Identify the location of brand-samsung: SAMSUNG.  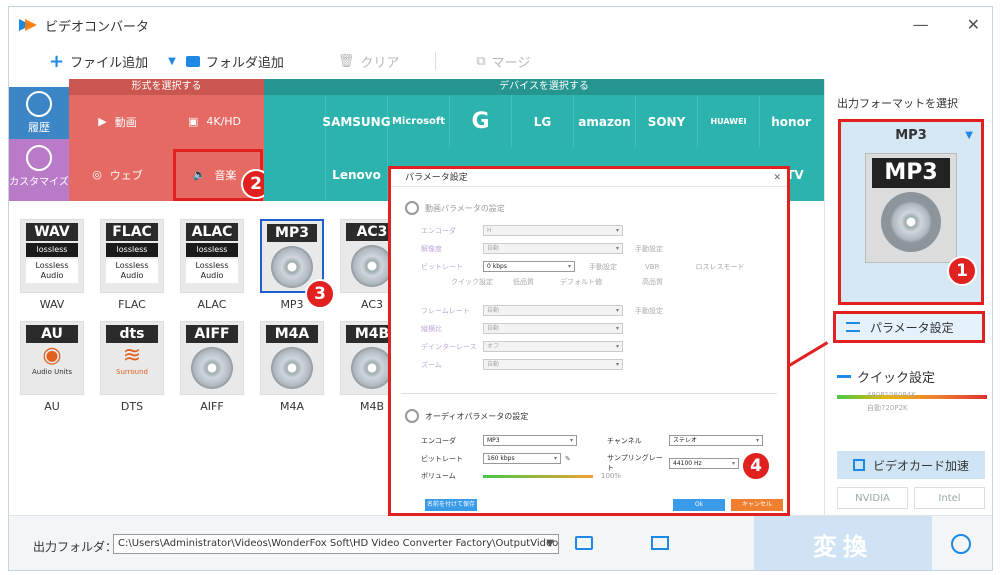
(356, 121).